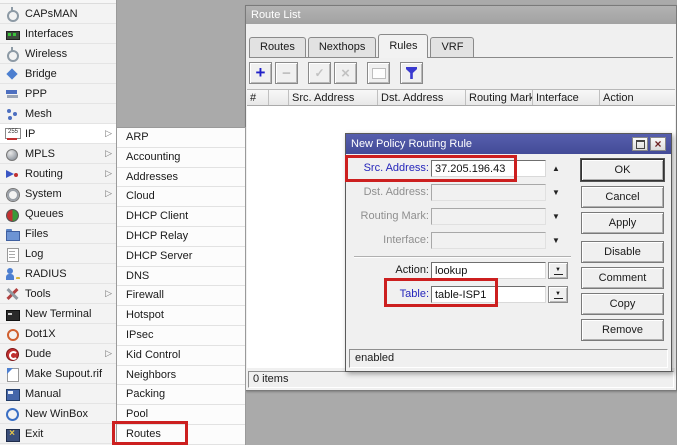  What do you see at coordinates (58, 274) in the screenshot?
I see `sidebar-item-radius: RADIUS` at bounding box center [58, 274].